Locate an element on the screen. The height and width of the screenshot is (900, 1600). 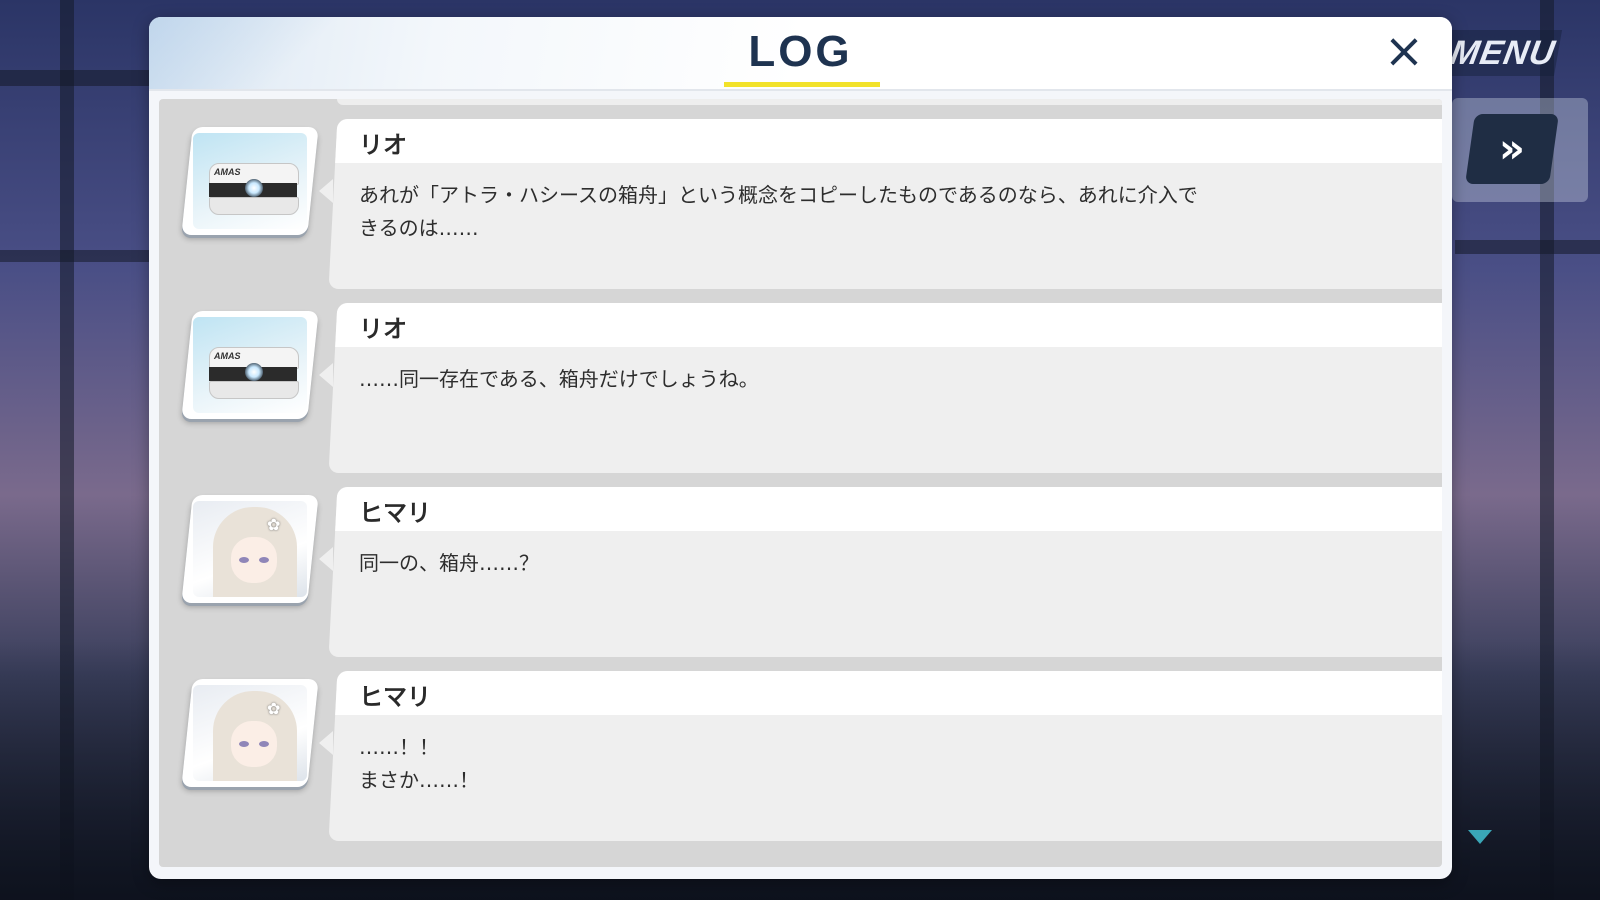
log-header: LOG × is located at coordinates (800, 54).